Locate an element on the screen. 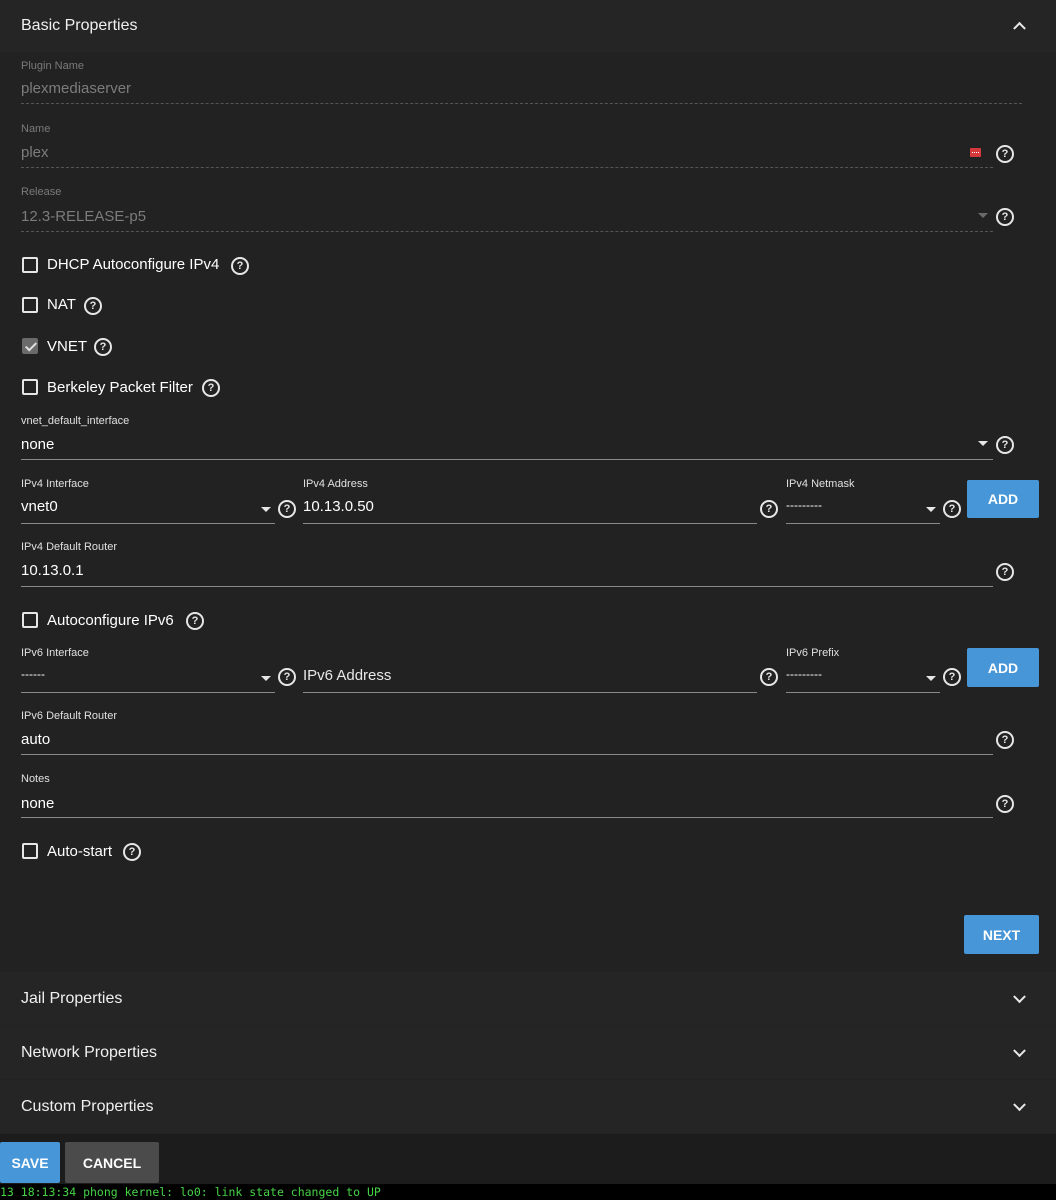  chevron-up-icon is located at coordinates (1019, 28).